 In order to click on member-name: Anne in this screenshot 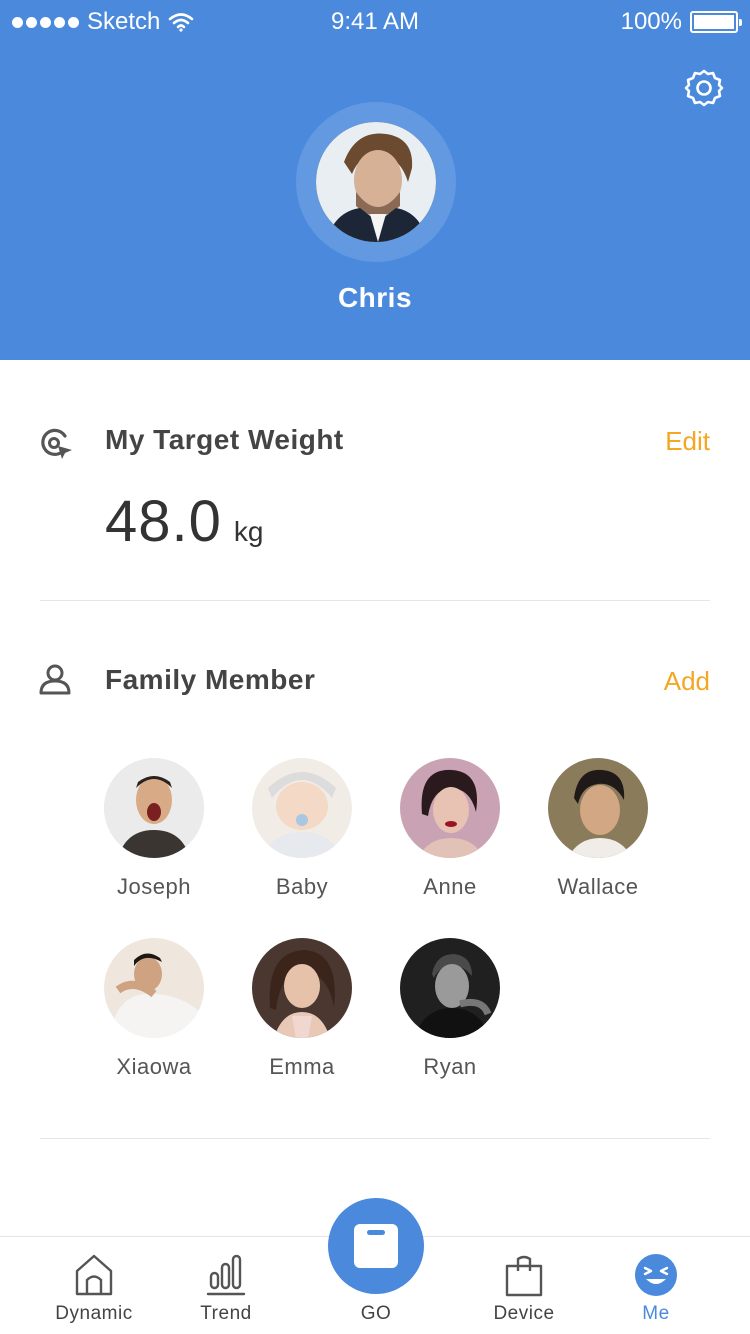, I will do `click(450, 886)`.